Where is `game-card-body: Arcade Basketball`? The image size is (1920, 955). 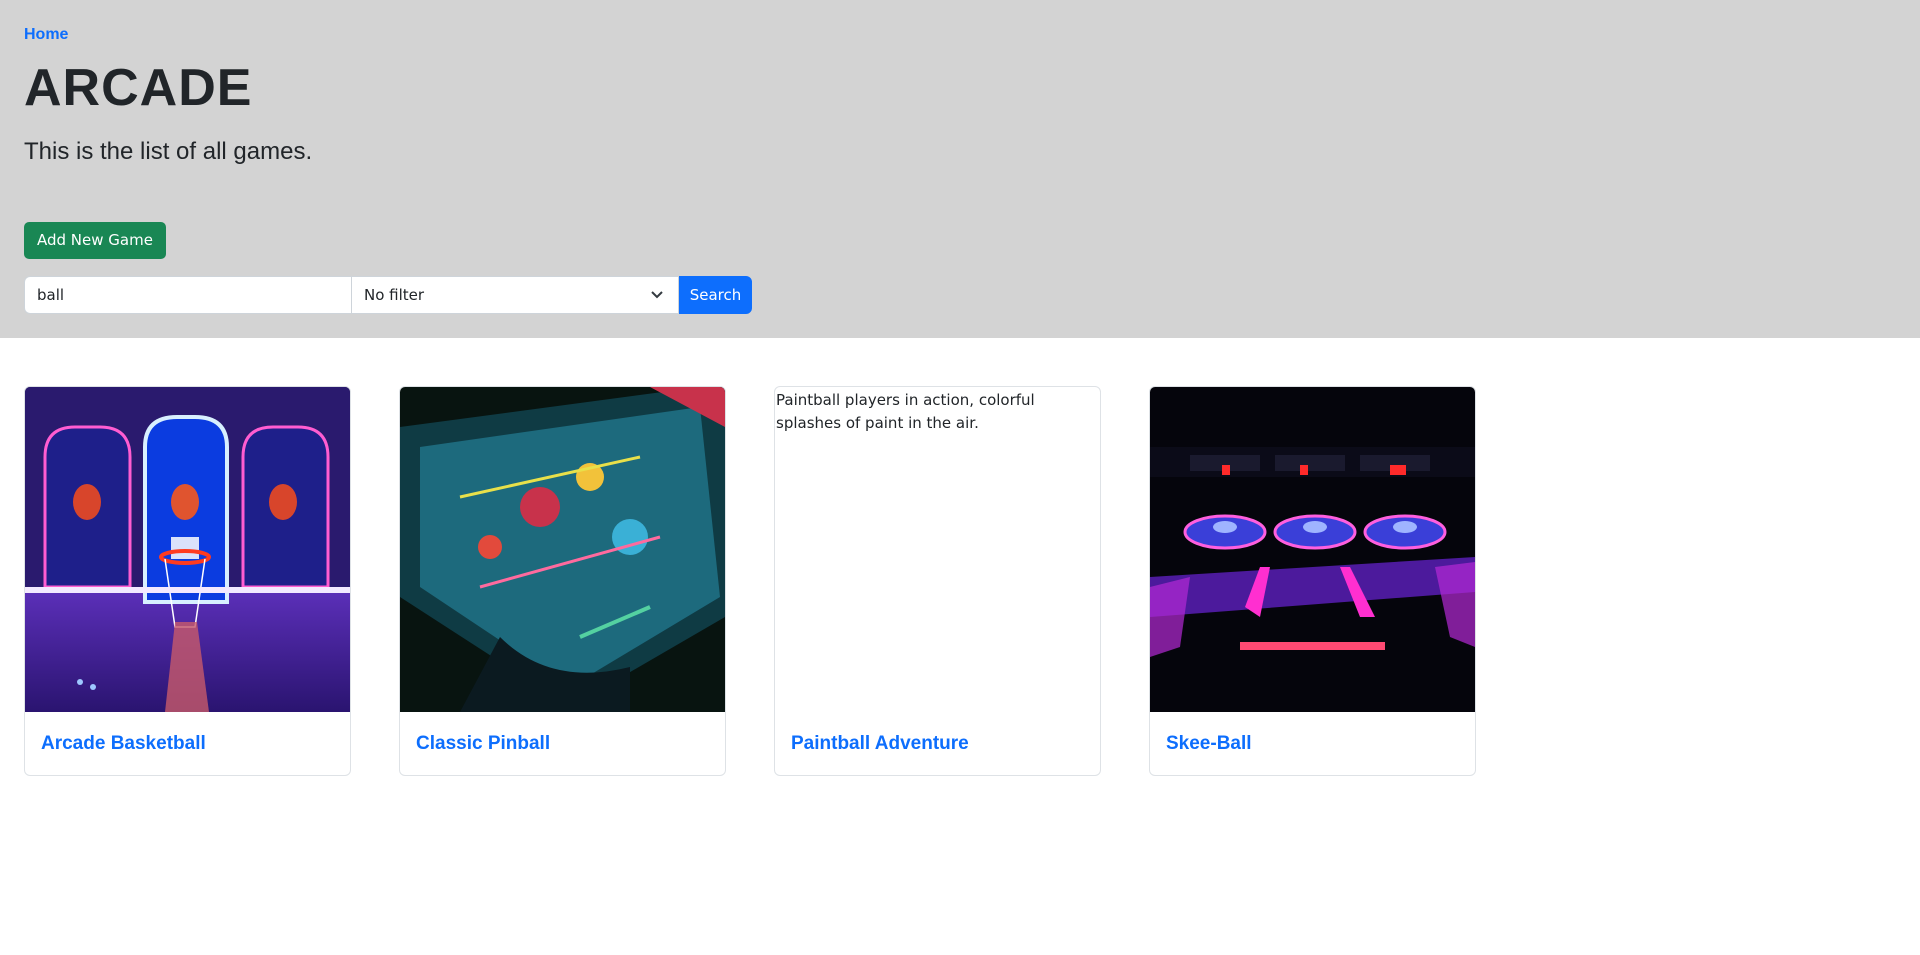
game-card-body: Arcade Basketball is located at coordinates (187, 743).